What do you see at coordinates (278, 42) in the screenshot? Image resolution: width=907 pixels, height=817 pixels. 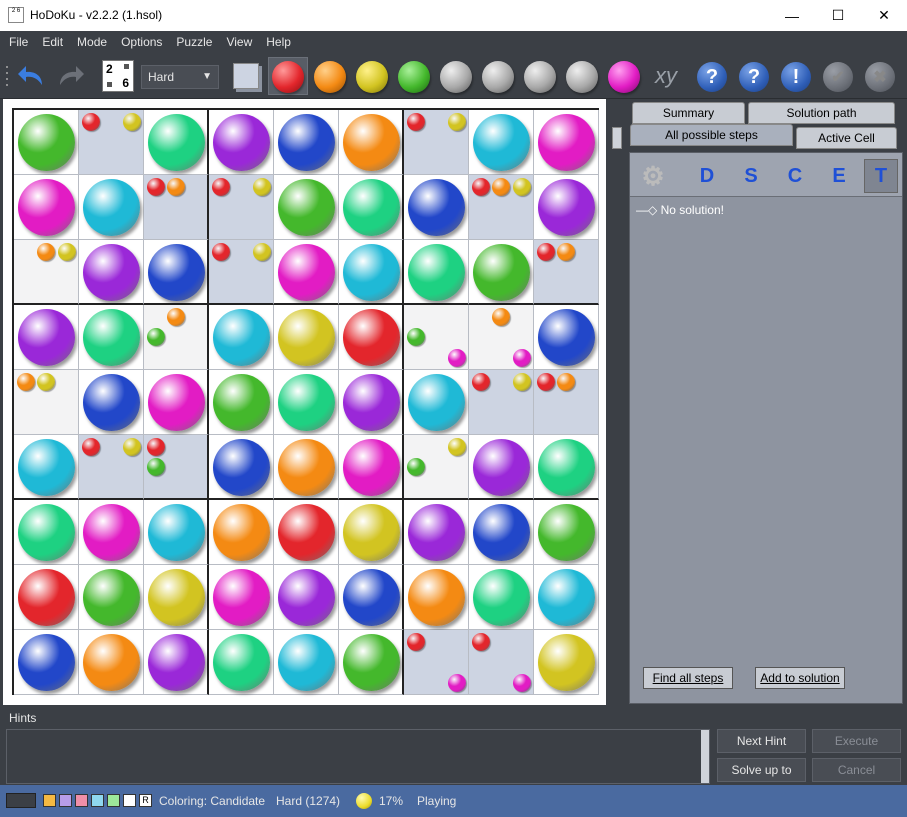 I see `menu-help: Help` at bounding box center [278, 42].